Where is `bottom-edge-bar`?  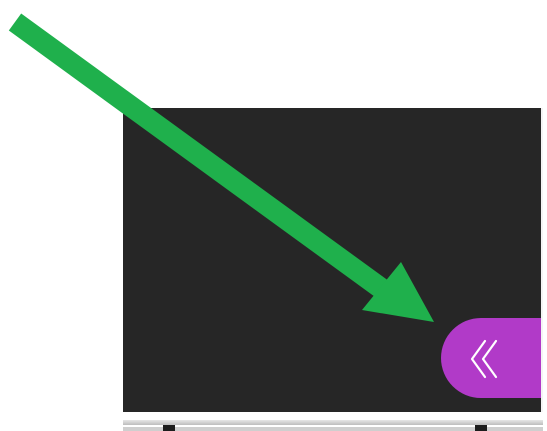 bottom-edge-bar is located at coordinates (333, 421).